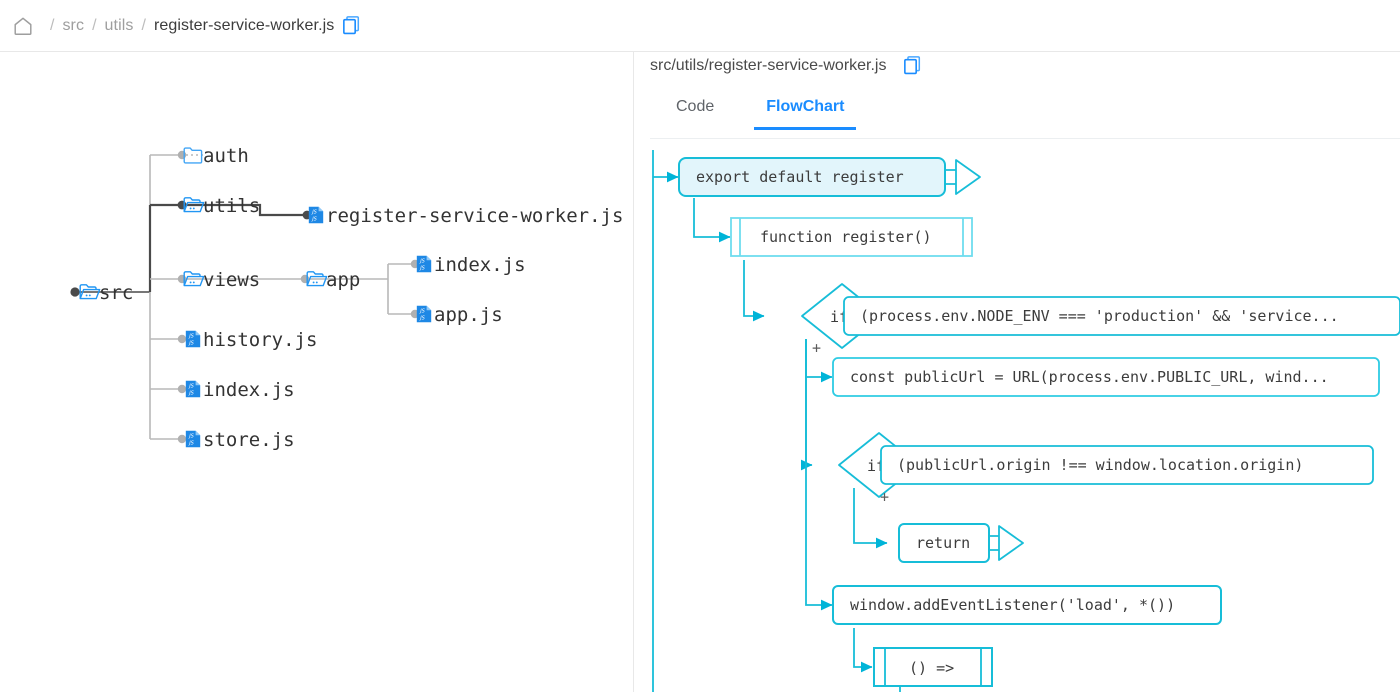  What do you see at coordinates (754, 291) in the screenshot?
I see `flow-edge-function-to-if1` at bounding box center [754, 291].